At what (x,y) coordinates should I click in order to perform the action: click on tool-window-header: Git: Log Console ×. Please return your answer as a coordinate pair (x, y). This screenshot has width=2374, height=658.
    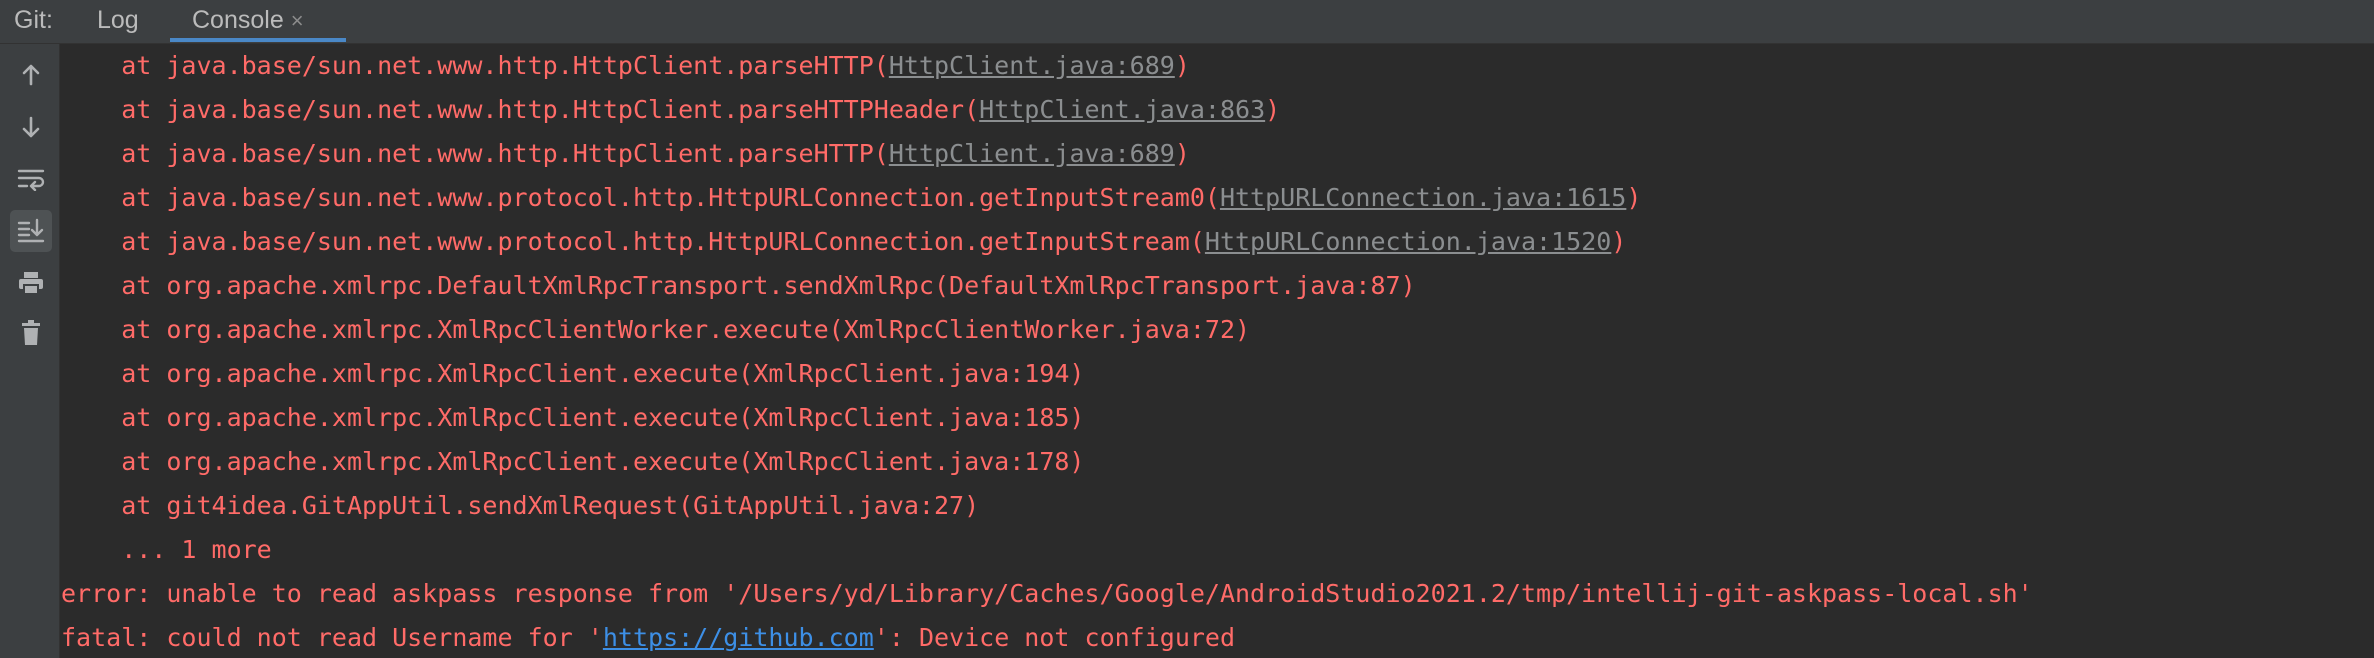
    Looking at the image, I should click on (1187, 22).